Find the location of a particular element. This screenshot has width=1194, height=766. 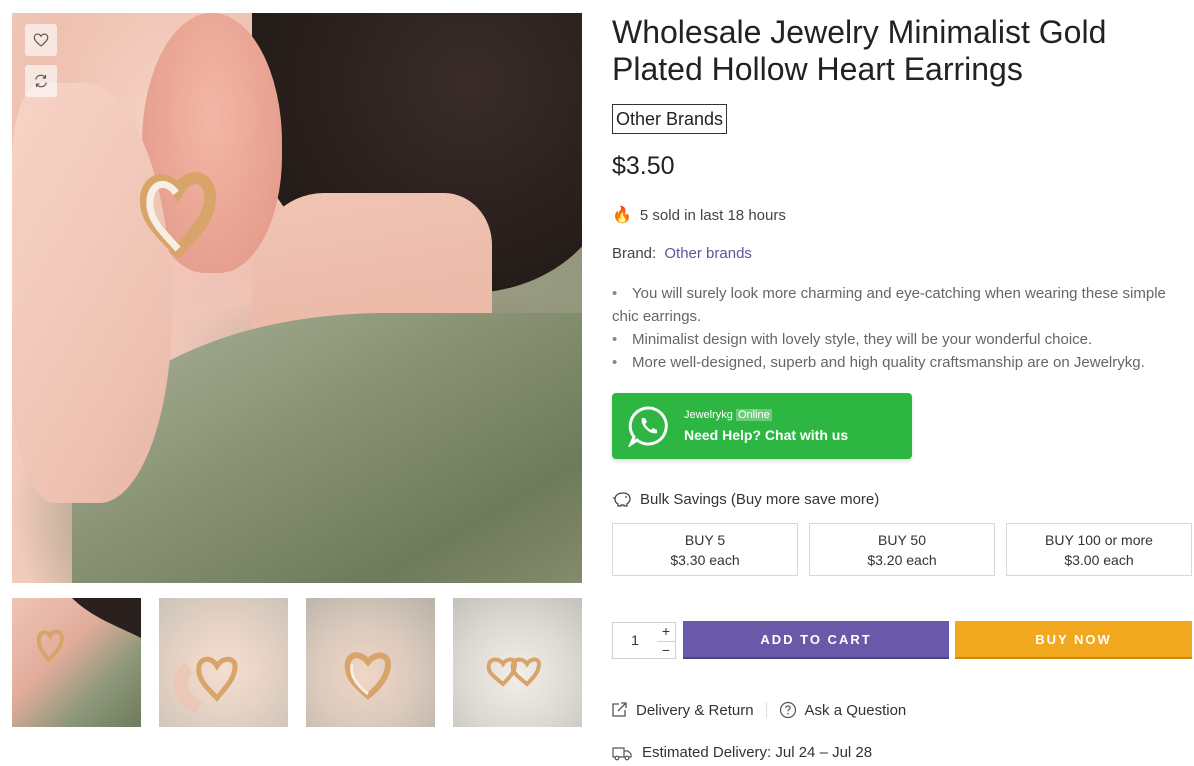

tier-price: $3.00 each is located at coordinates (1099, 560).